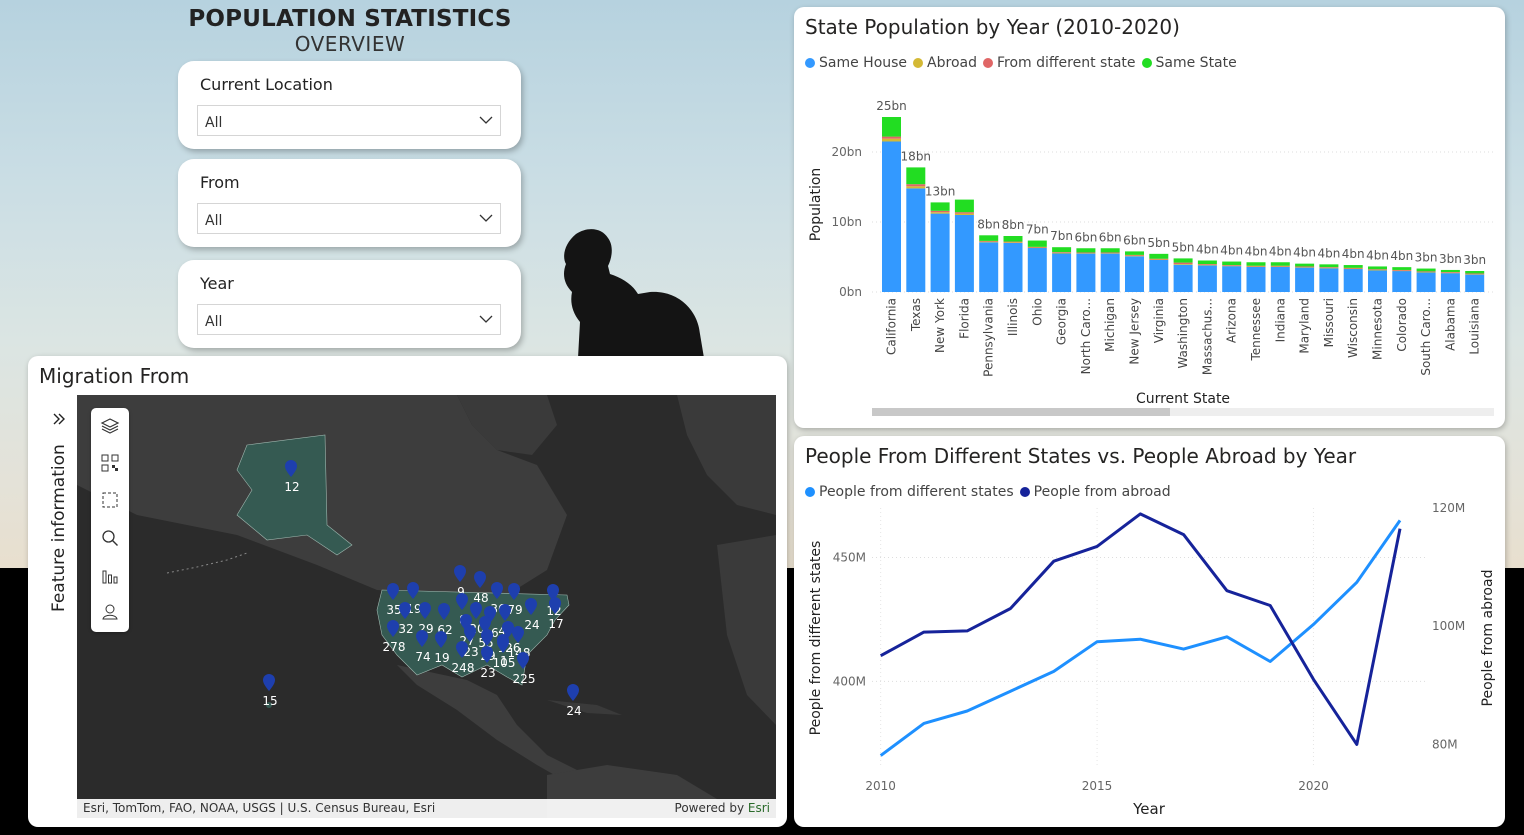  What do you see at coordinates (349, 319) in the screenshot?
I see `year-dropdown: All` at bounding box center [349, 319].